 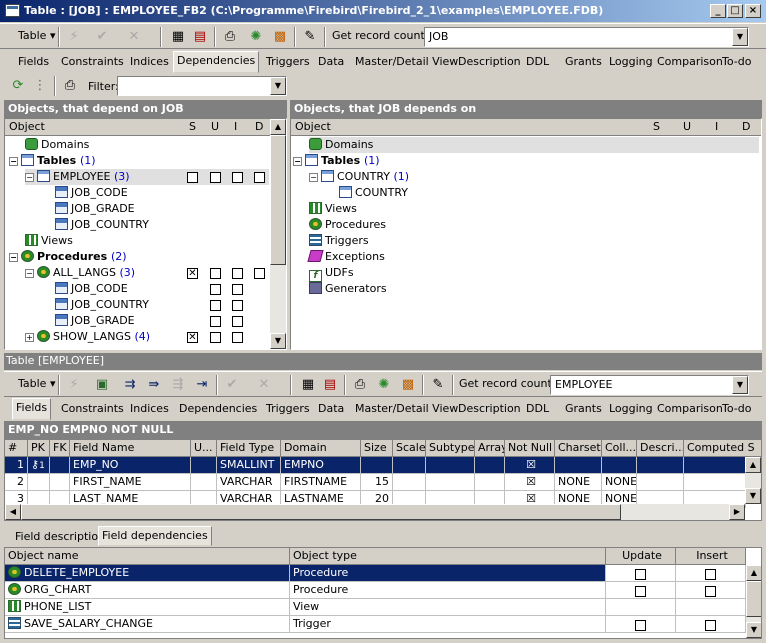 What do you see at coordinates (378, 37) in the screenshot?
I see `get-record-count-button: Get record count` at bounding box center [378, 37].